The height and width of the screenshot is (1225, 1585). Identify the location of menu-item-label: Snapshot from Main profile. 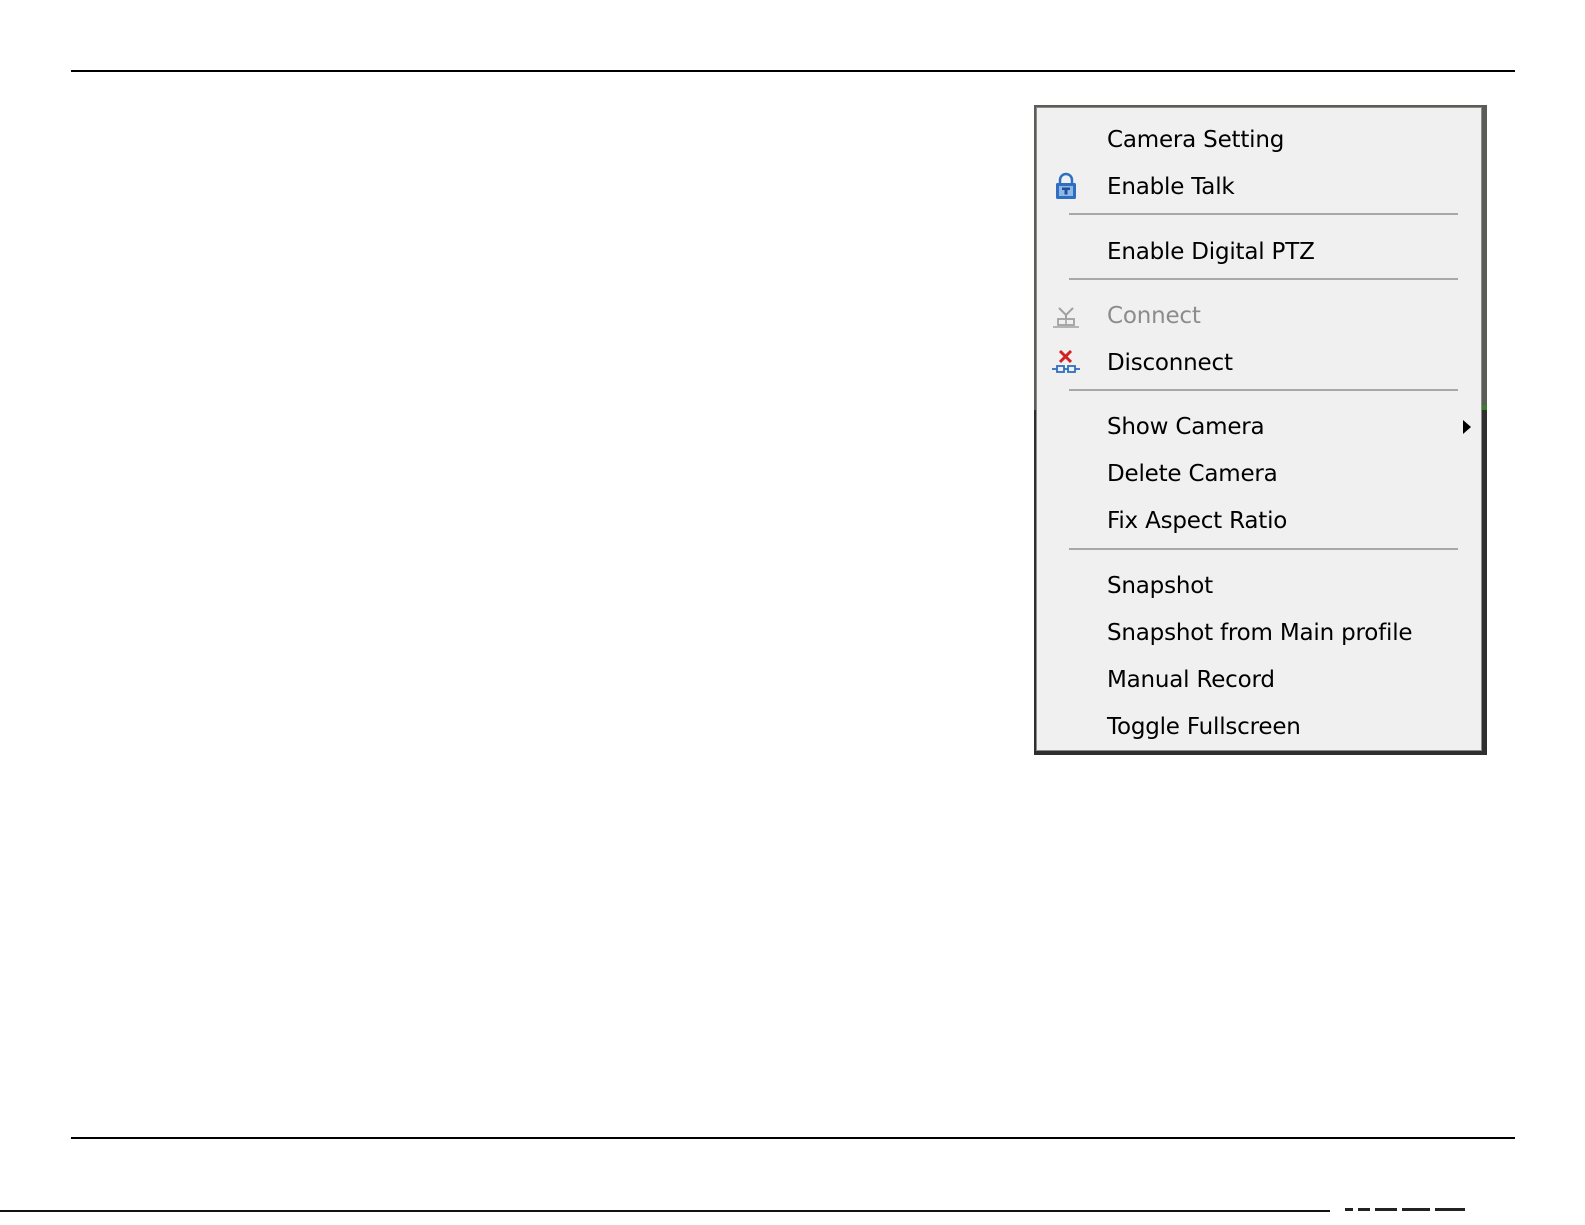
(1260, 632).